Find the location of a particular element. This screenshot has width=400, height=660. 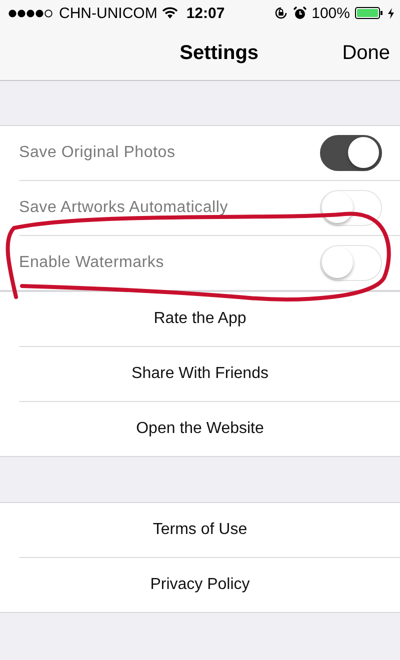

setting-label: Enable Watermarks is located at coordinates (91, 263).